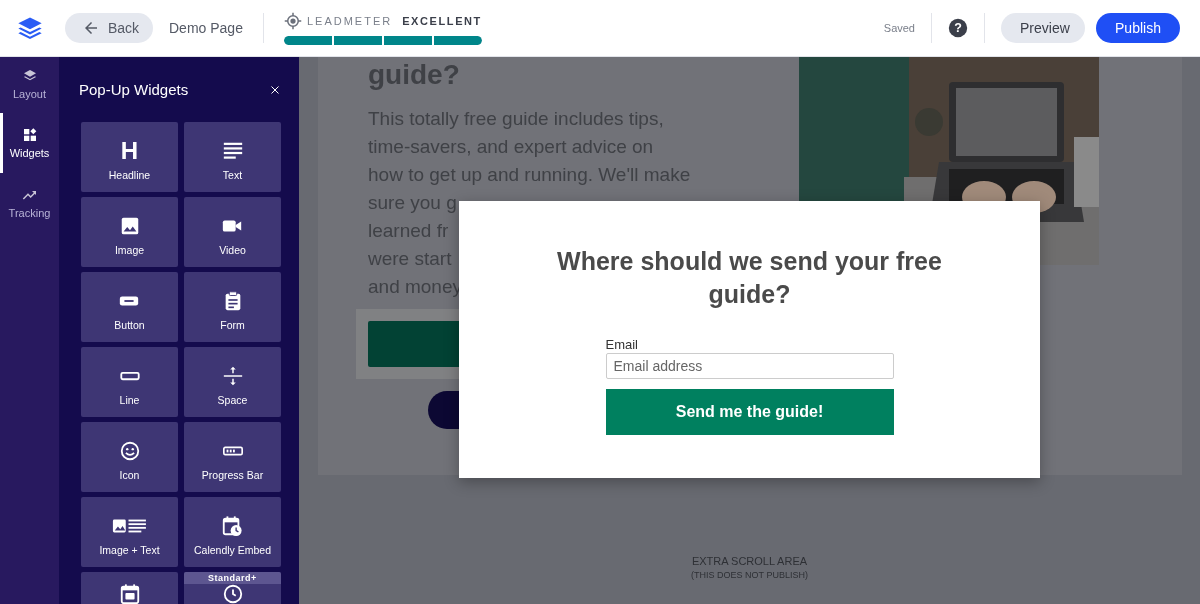  What do you see at coordinates (232, 578) in the screenshot?
I see `plan-badge: Standard+` at bounding box center [232, 578].